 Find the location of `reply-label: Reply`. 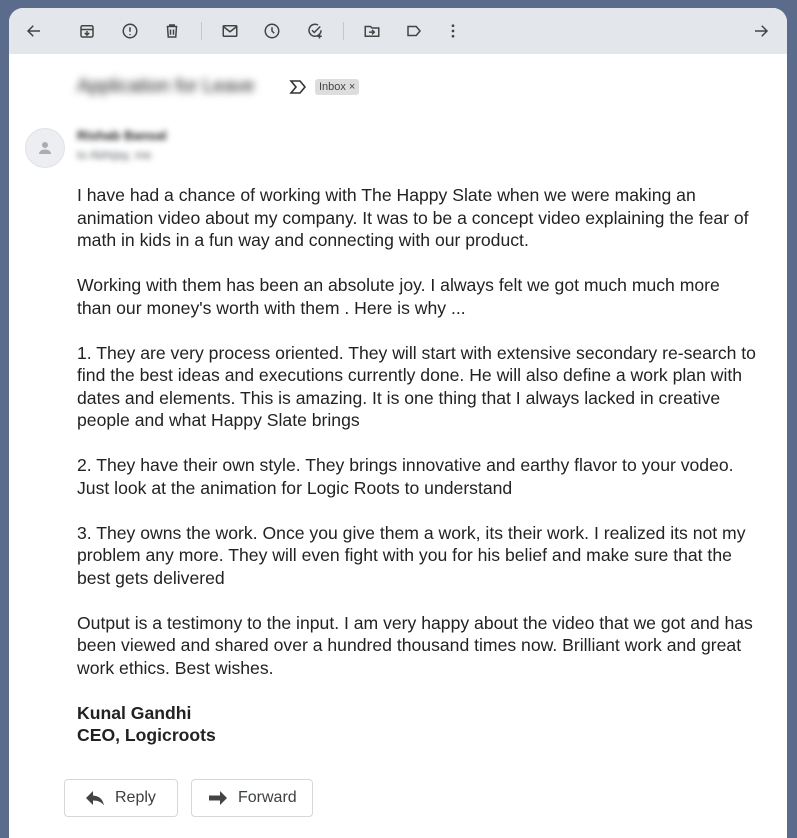

reply-label: Reply is located at coordinates (135, 797).